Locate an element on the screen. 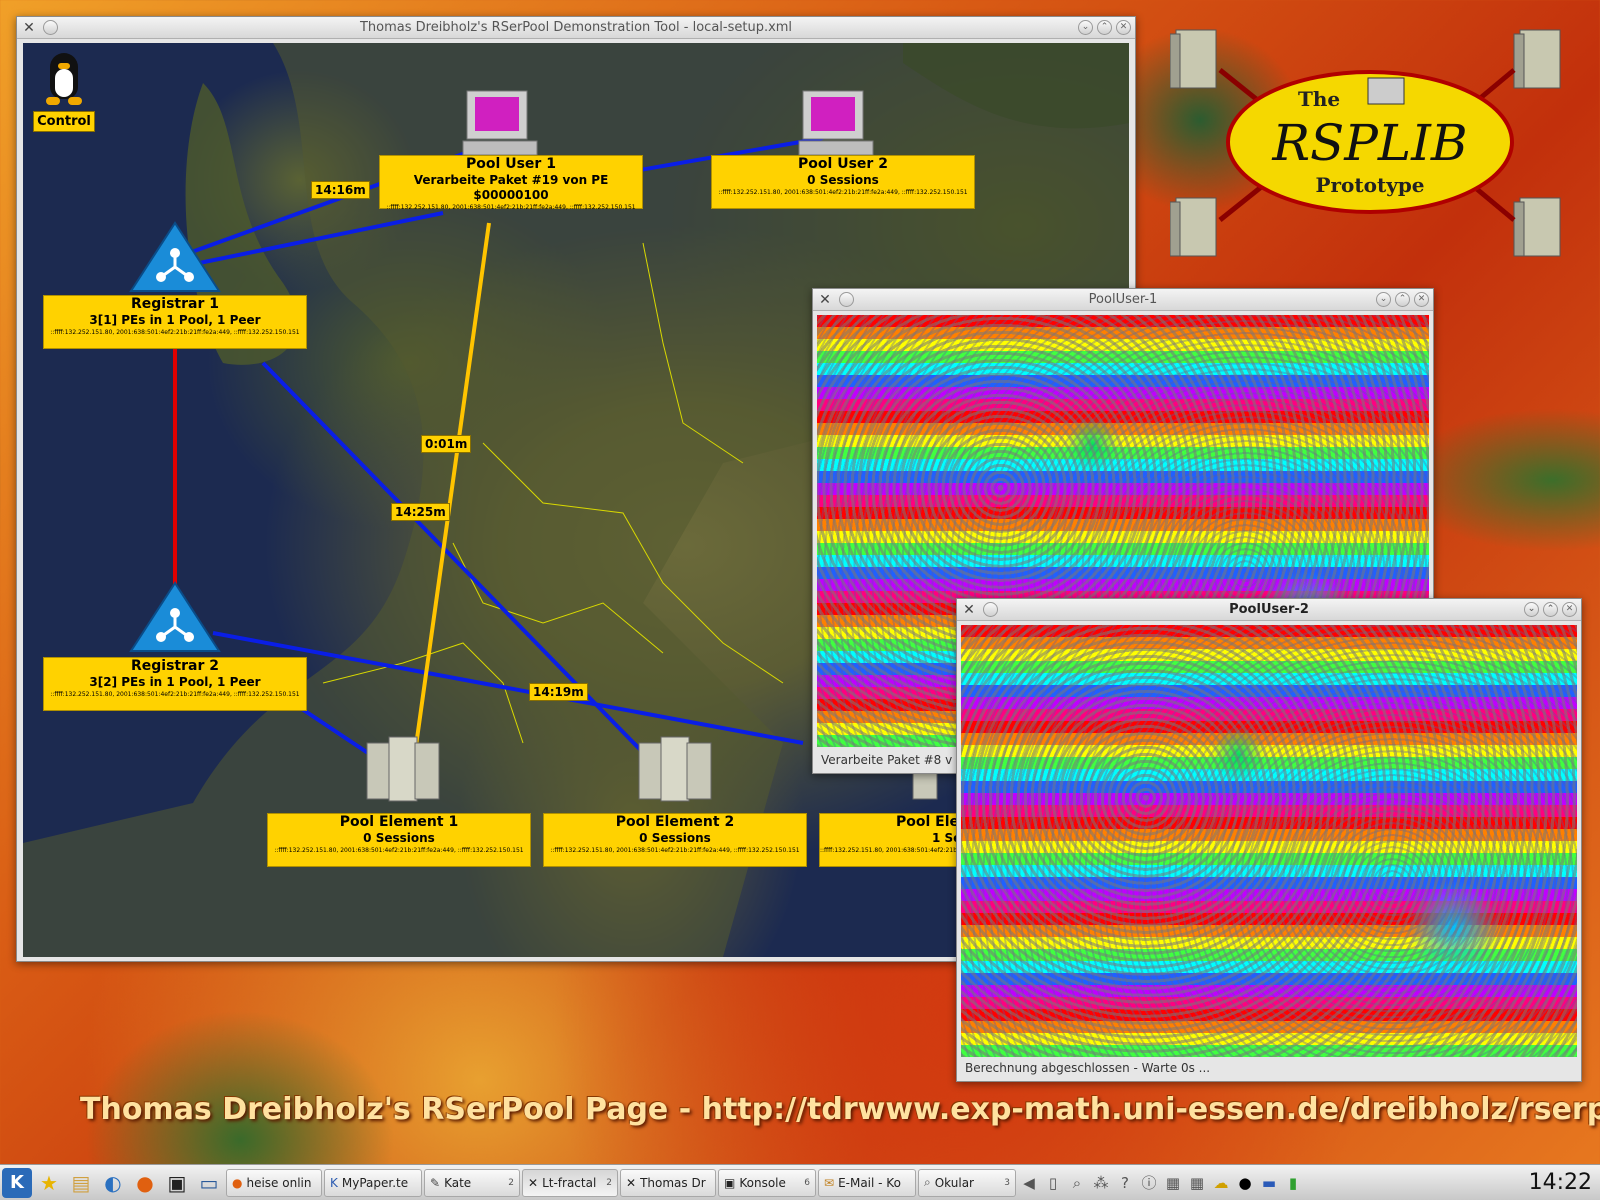 The width and height of the screenshot is (1600, 1200). task-label: Konsole is located at coordinates (762, 1182).